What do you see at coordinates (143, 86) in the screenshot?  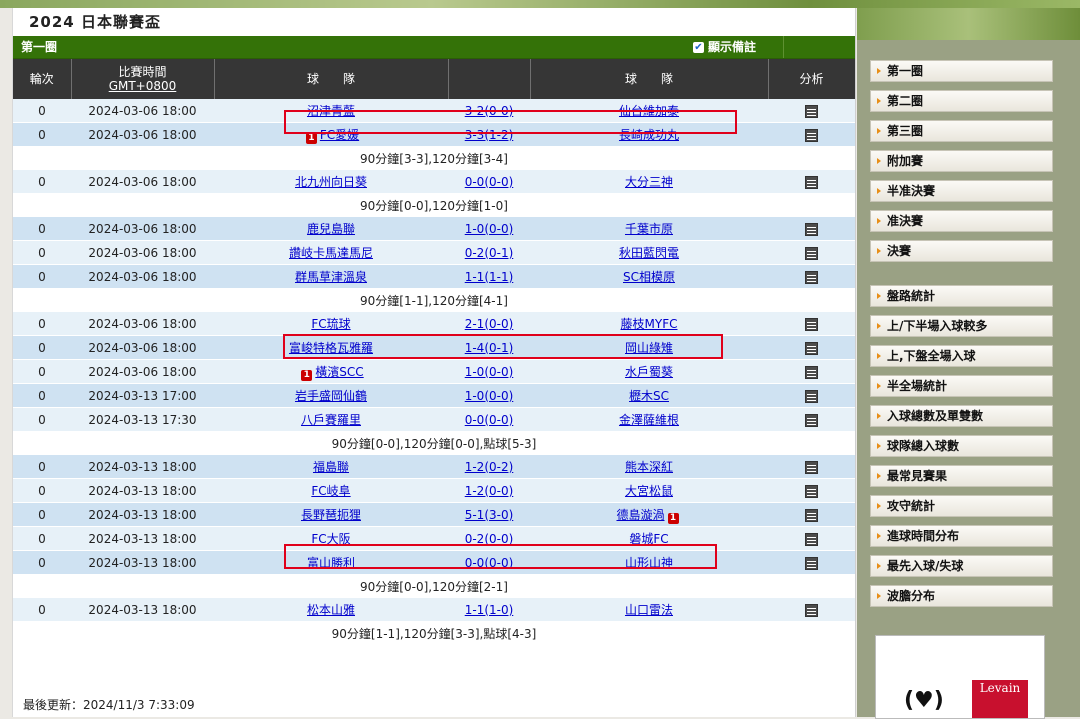 I see `timezone-link: GMT+0800` at bounding box center [143, 86].